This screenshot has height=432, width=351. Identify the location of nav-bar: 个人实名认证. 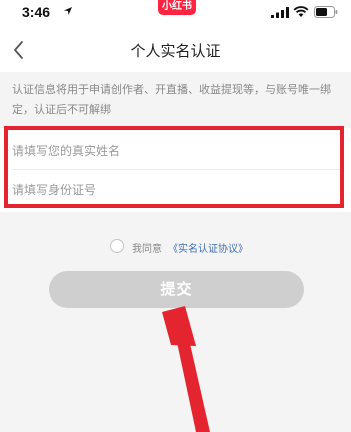
(175, 50).